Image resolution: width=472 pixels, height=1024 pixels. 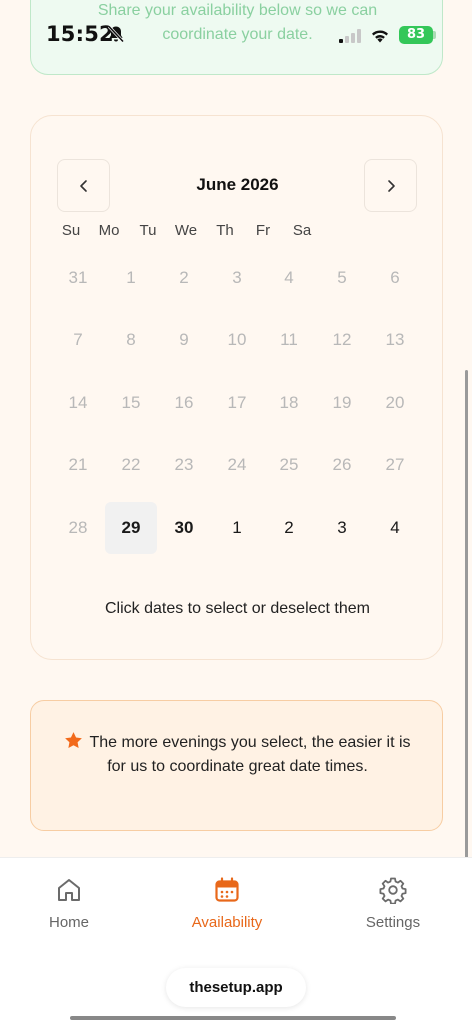 I want to click on weekday-label: Su, so click(x=71, y=230).